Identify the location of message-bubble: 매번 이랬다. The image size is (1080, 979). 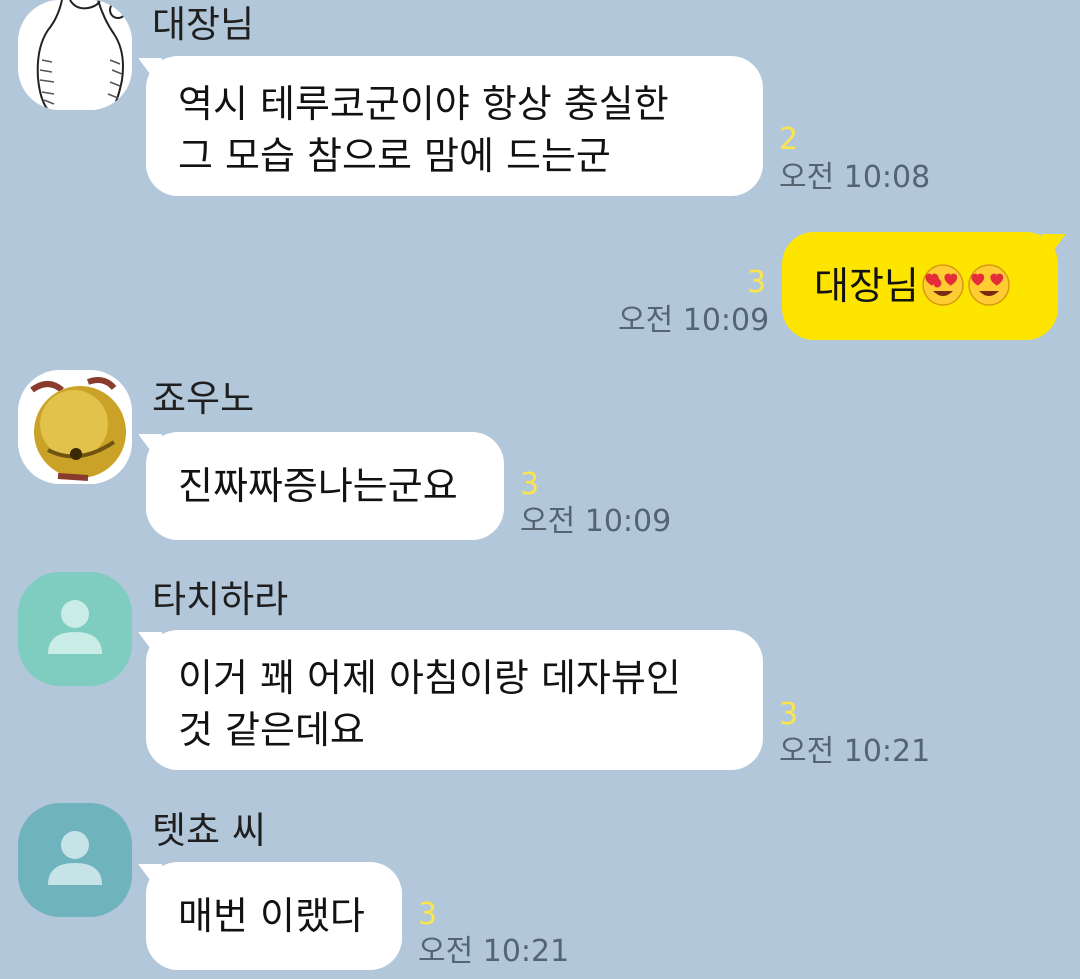
(274, 916).